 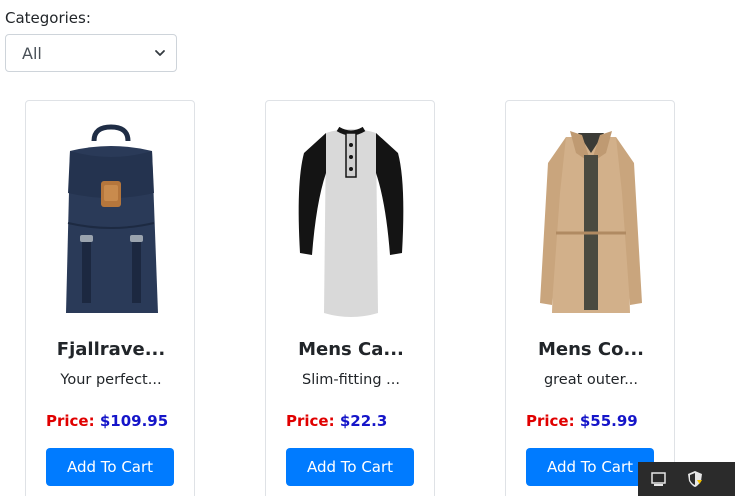 I want to click on product-image-tshirt, so click(x=351, y=221).